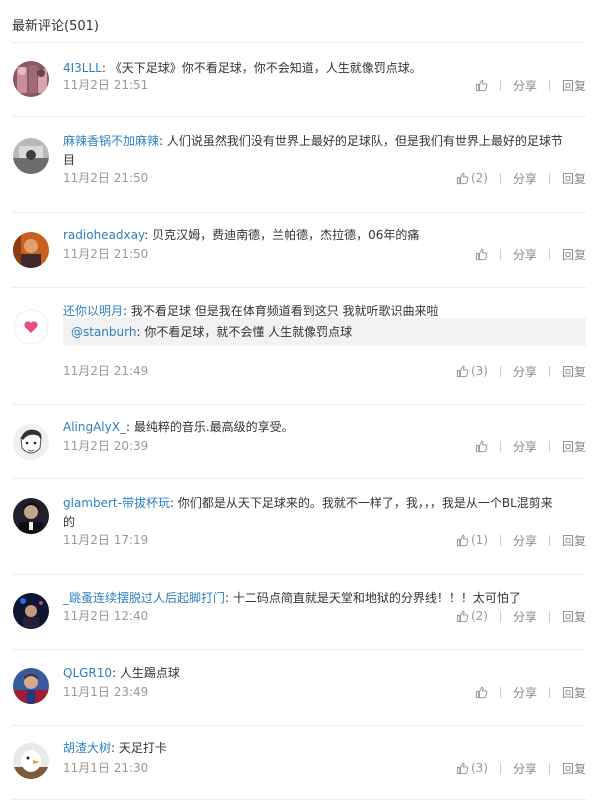 The image size is (603, 807). What do you see at coordinates (111, 141) in the screenshot?
I see `comment-username: 麻辣香锅不加麻辣` at bounding box center [111, 141].